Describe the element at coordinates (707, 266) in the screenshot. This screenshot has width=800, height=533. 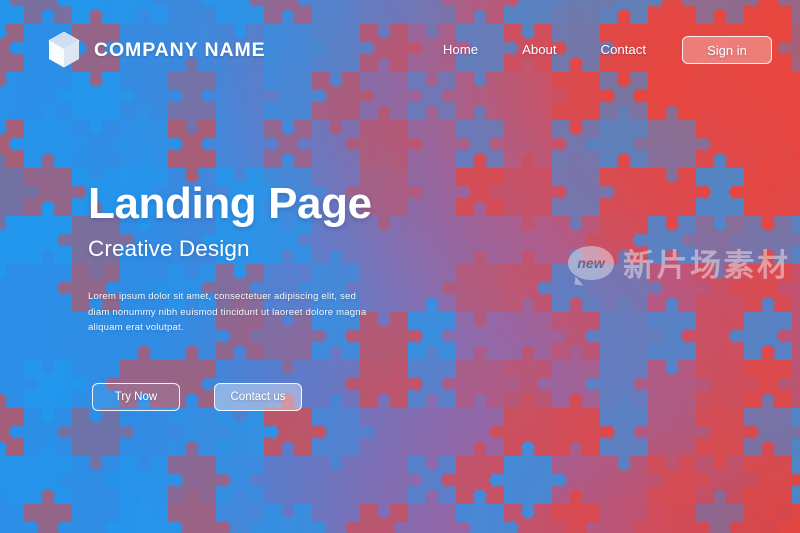
I see `watermark-text: 新片场素材` at that location.